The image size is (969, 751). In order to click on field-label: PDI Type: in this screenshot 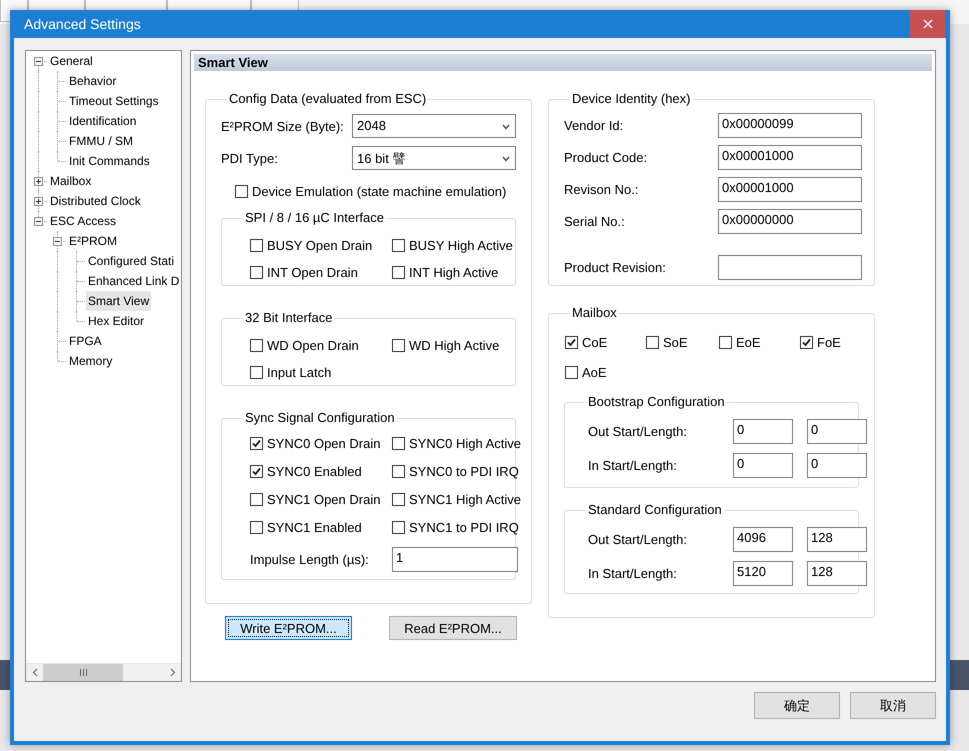, I will do `click(250, 158)`.